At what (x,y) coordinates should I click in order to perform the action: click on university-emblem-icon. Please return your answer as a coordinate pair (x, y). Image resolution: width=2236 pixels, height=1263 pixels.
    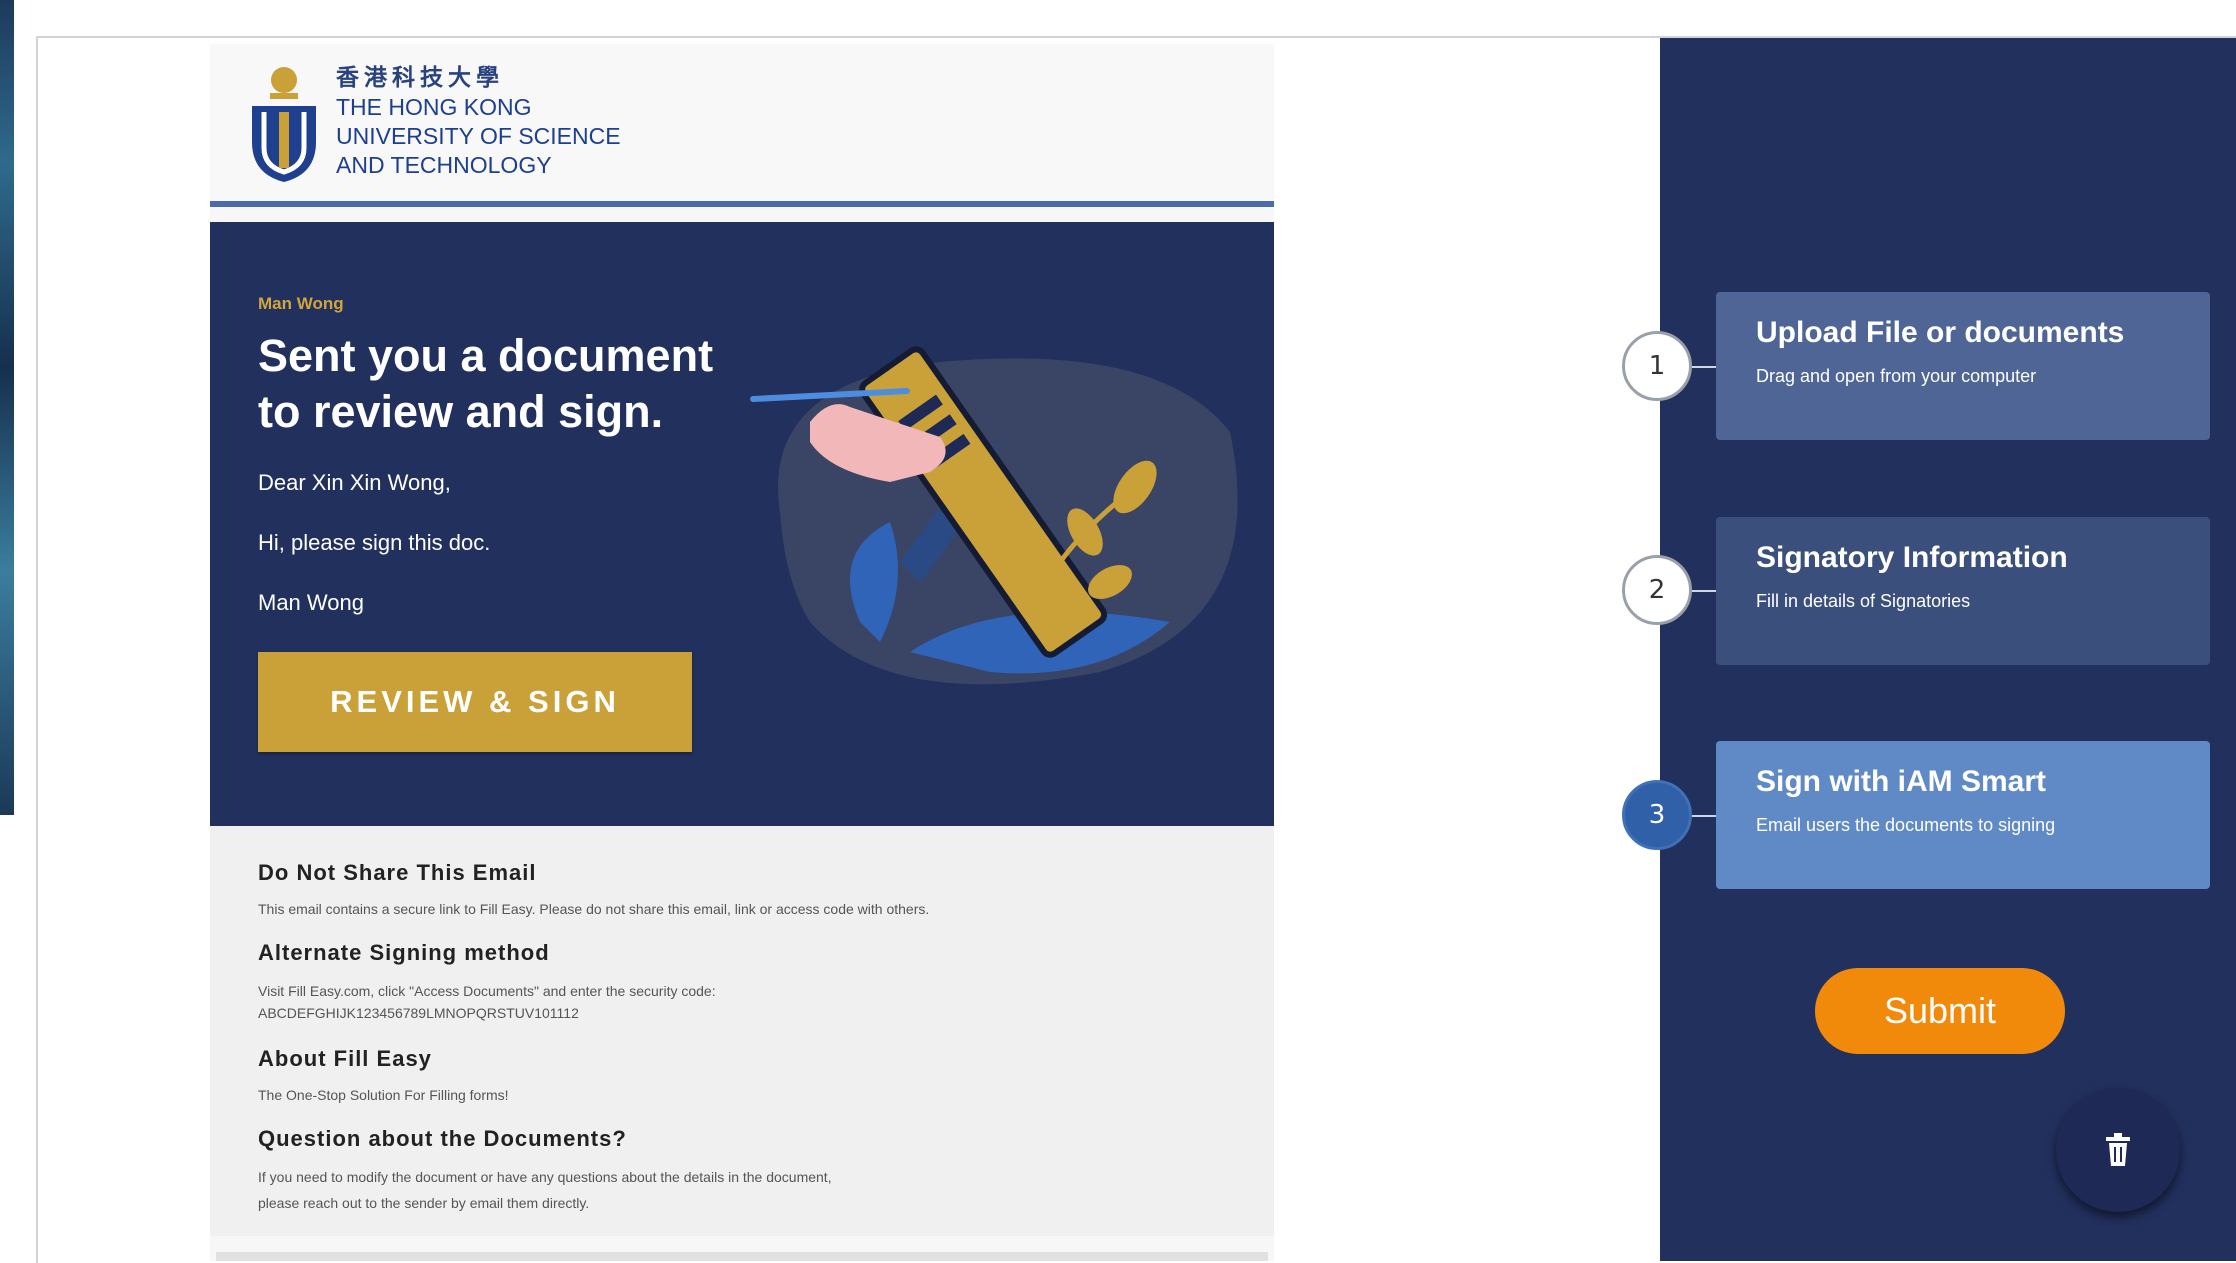
    Looking at the image, I should click on (284, 124).